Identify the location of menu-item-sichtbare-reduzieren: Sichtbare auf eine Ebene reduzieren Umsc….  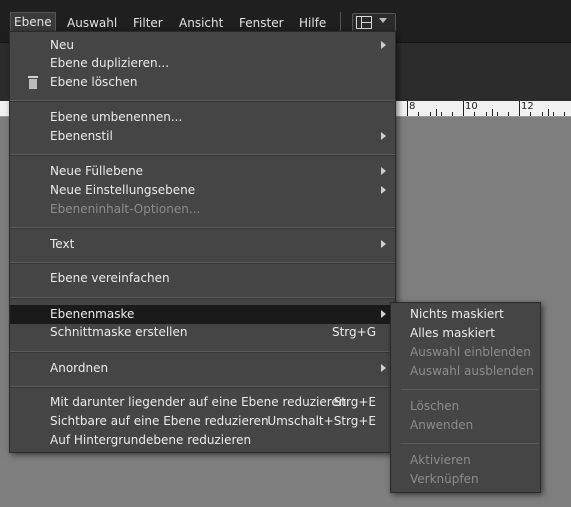
(202, 421).